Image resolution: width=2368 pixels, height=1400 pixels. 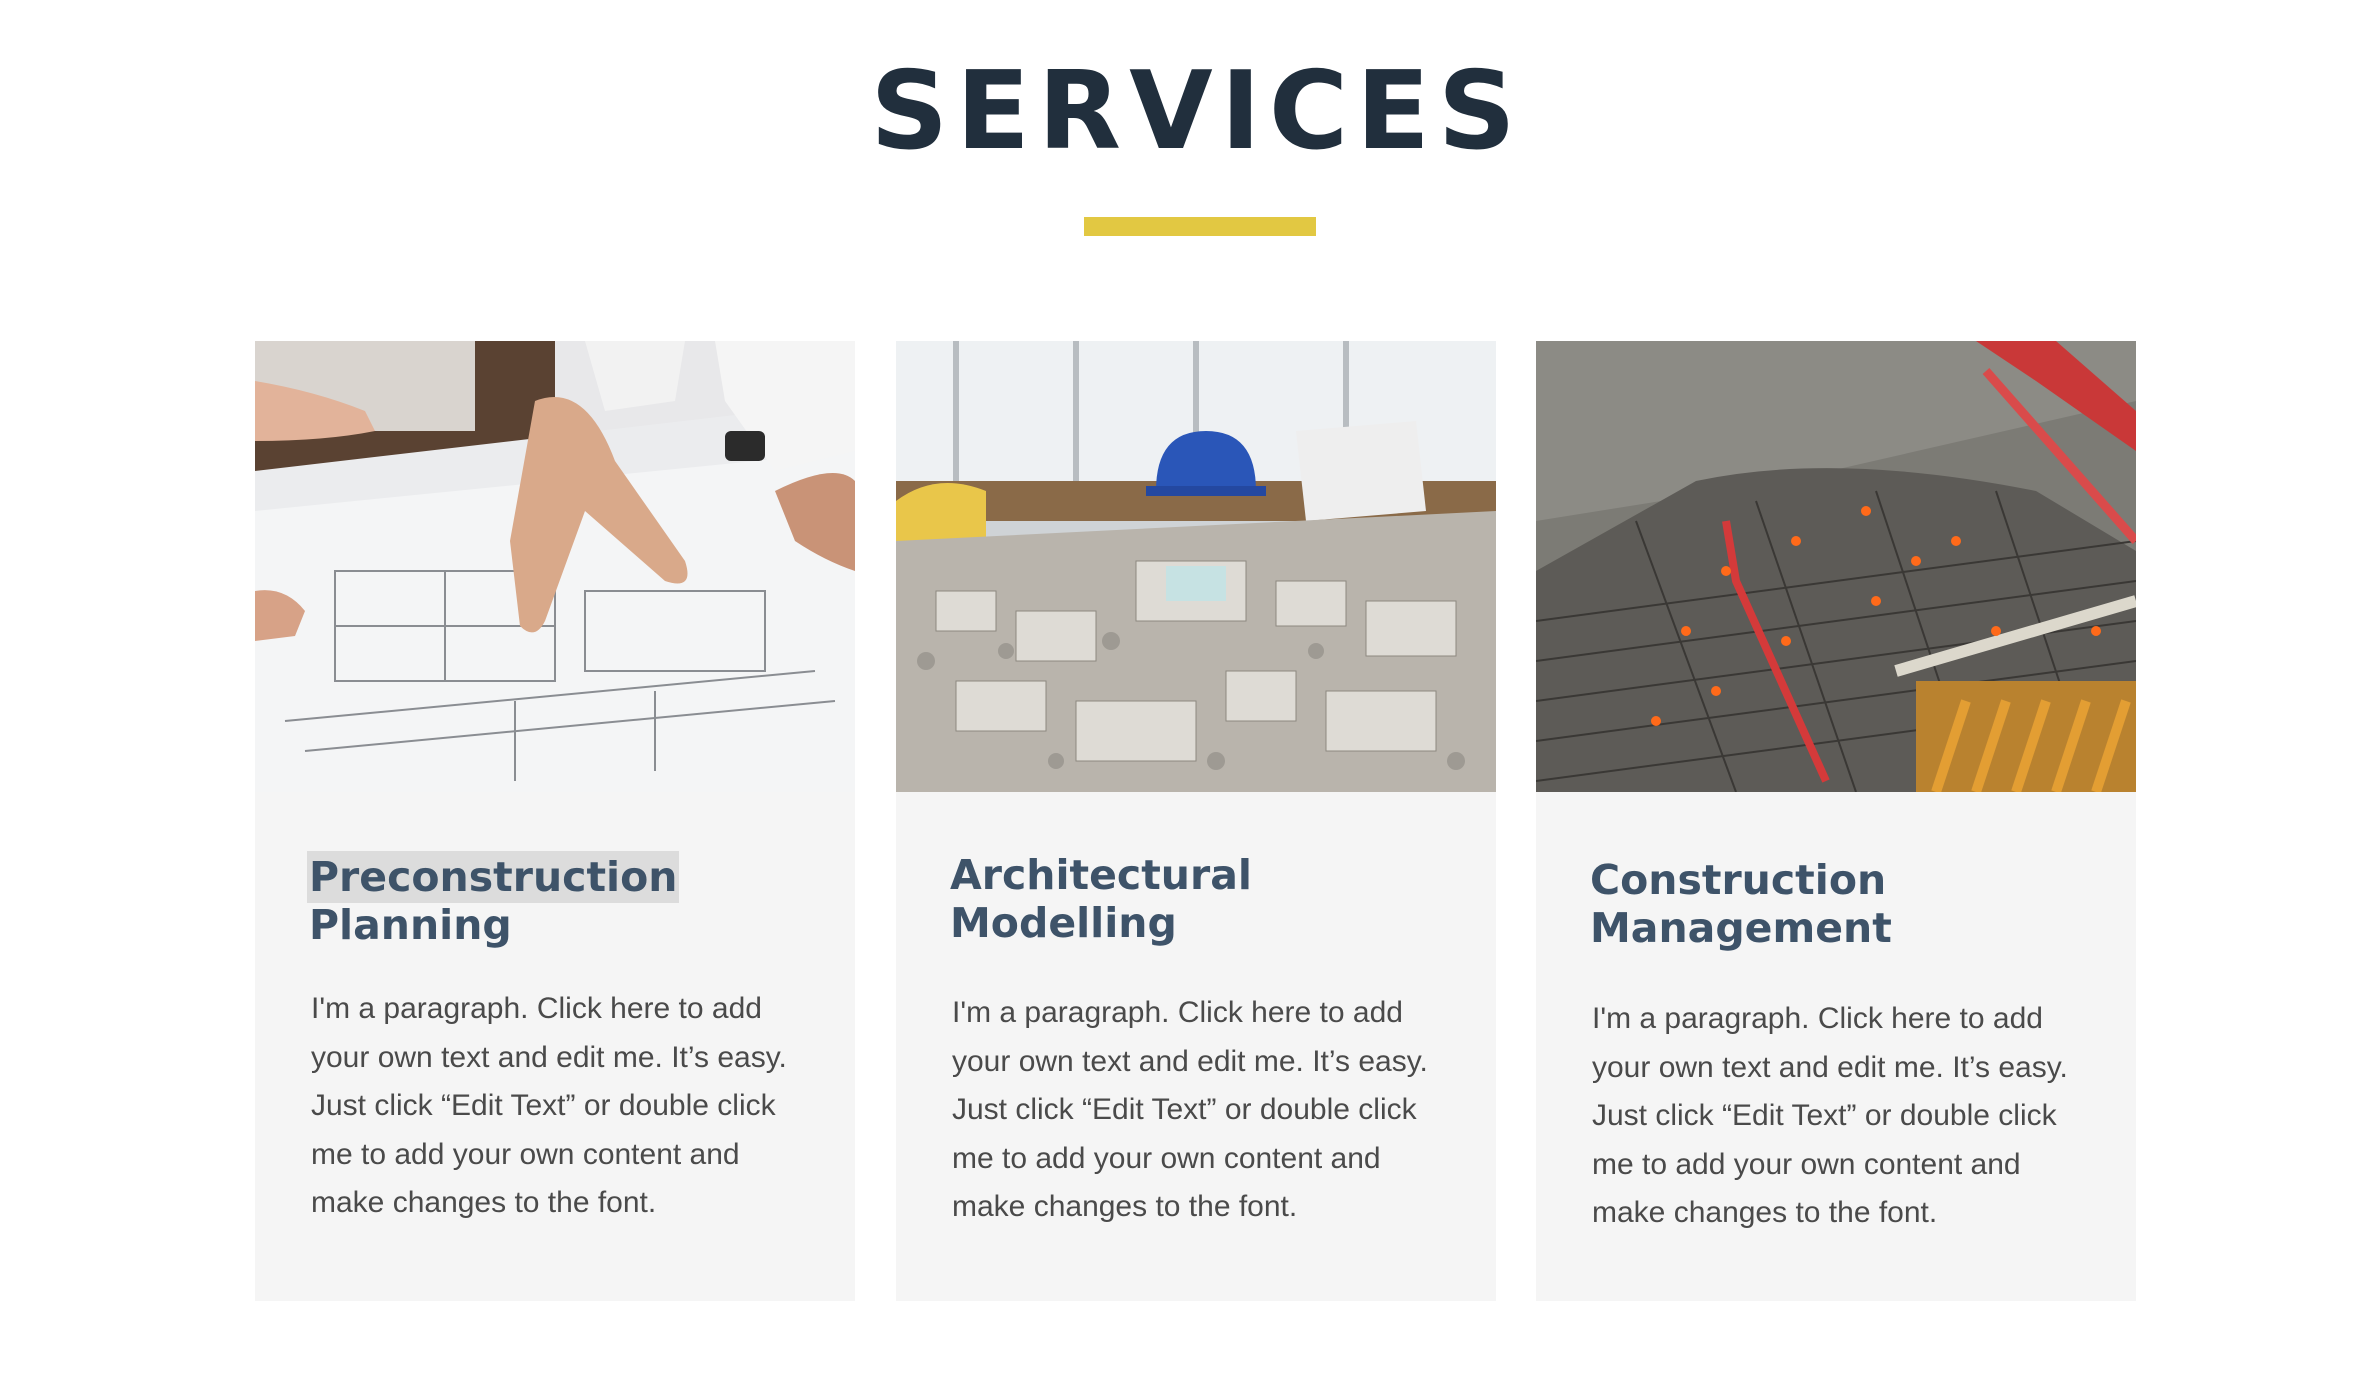 I want to click on card-heading-line2: Planning, so click(x=410, y=925).